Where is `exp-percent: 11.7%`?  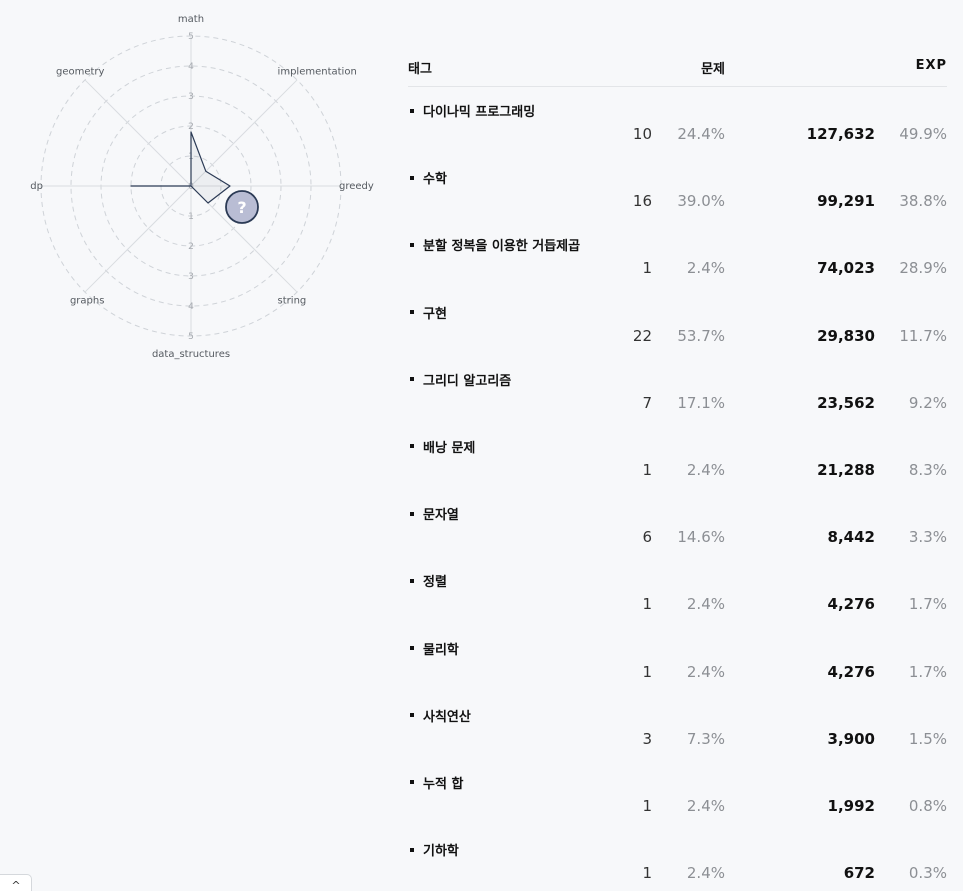
exp-percent: 11.7% is located at coordinates (923, 335).